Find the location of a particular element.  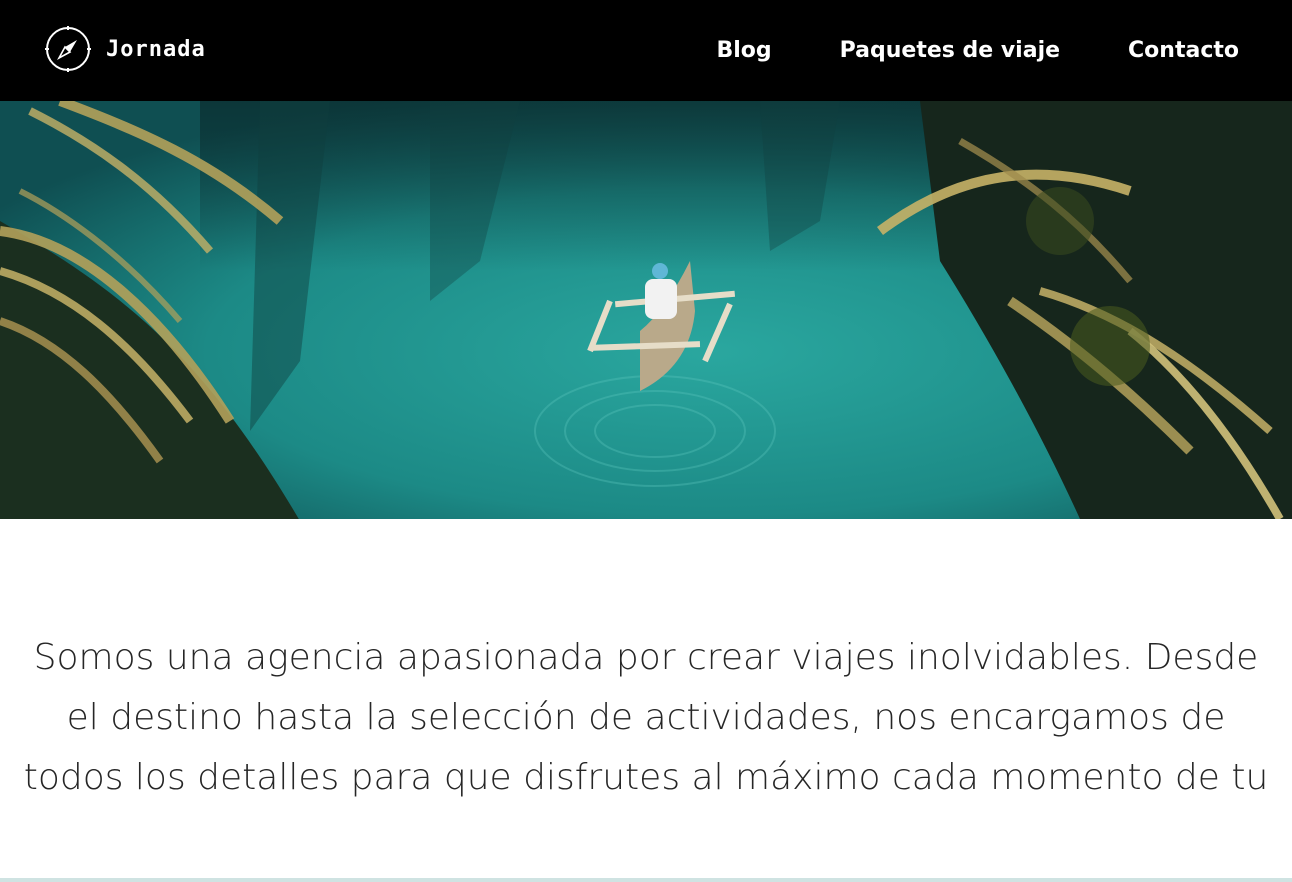

compass-icon is located at coordinates (68, 49).